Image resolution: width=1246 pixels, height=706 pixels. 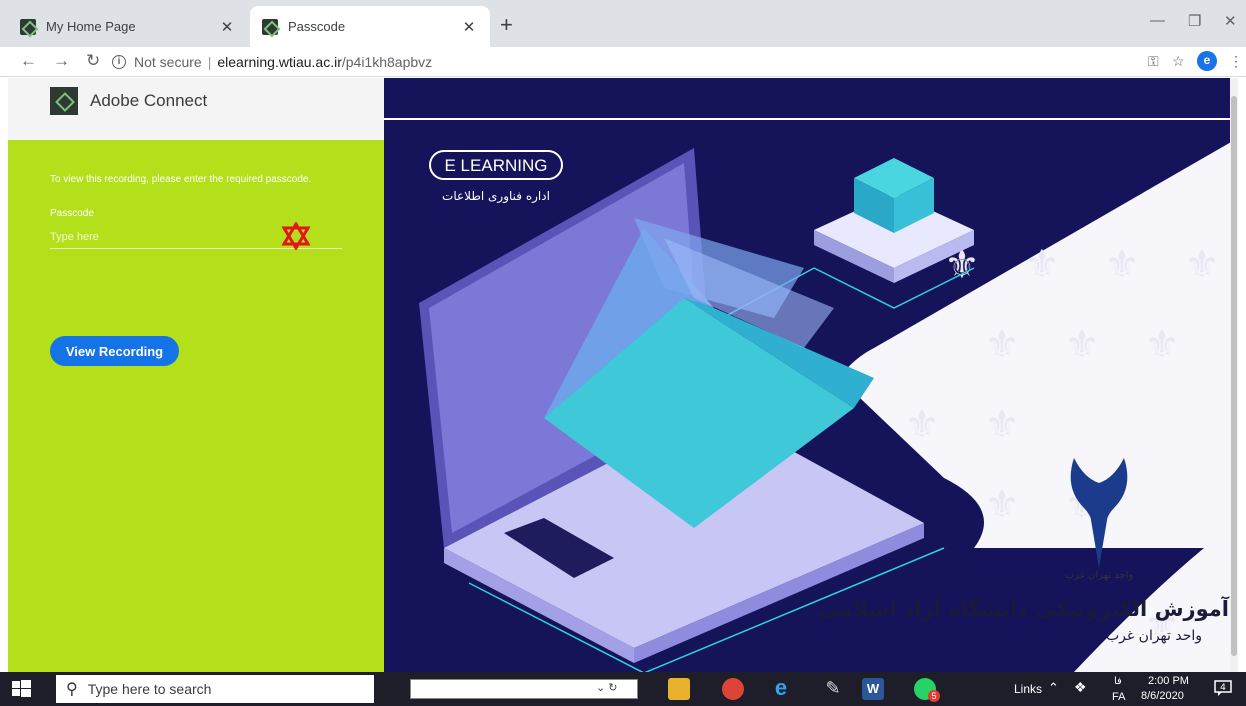 I want to click on word-icon: W, so click(x=873, y=689).